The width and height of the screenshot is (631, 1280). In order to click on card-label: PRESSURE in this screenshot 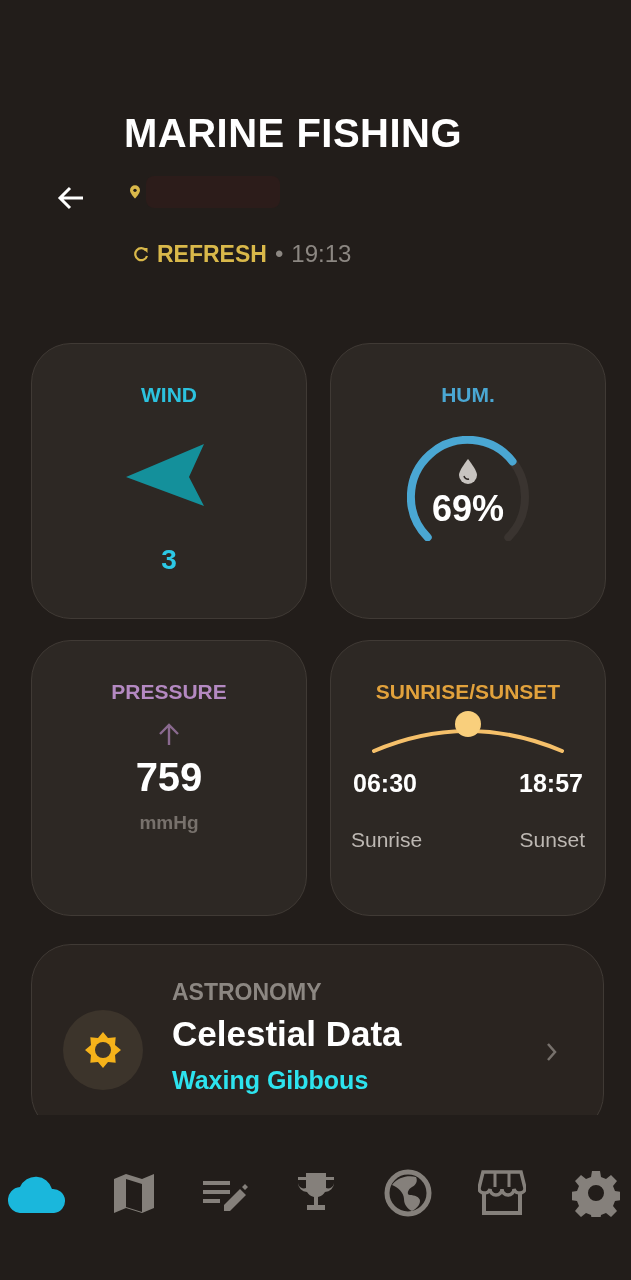, I will do `click(169, 692)`.